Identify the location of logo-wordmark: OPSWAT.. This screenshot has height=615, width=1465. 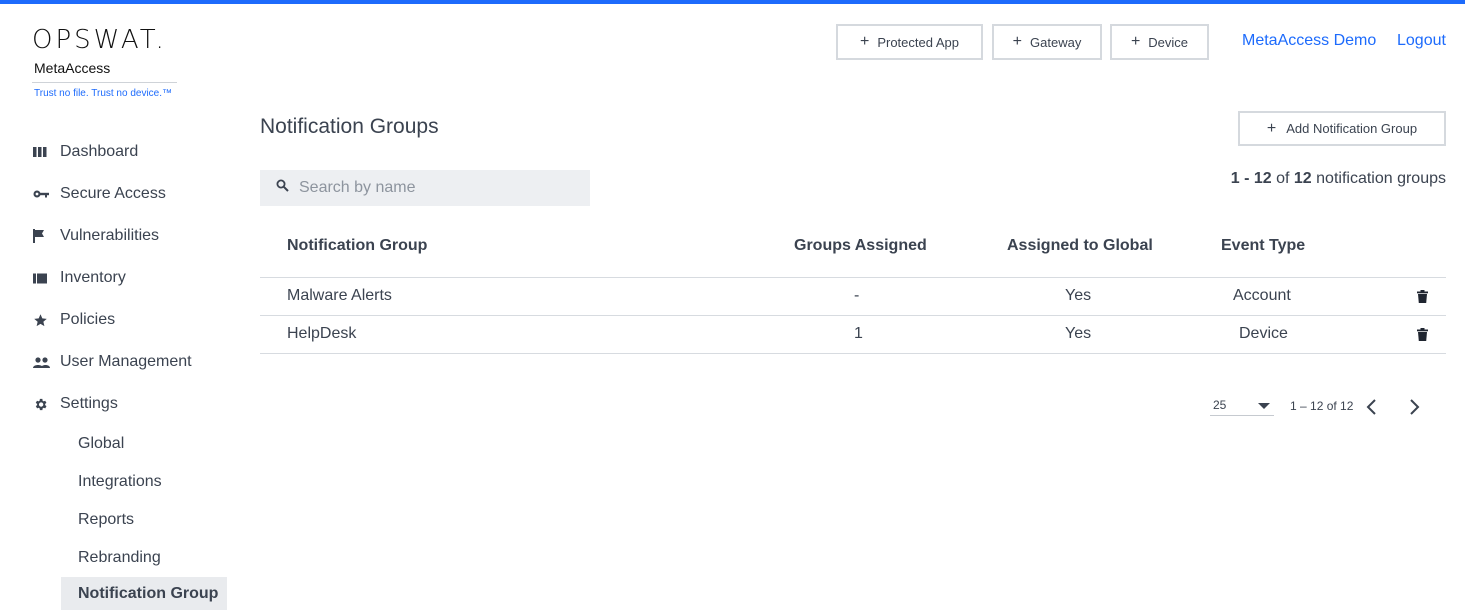
(99, 40).